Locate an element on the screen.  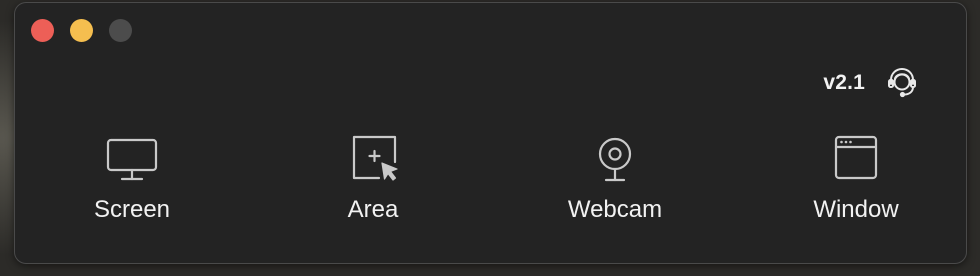
minimize-button is located at coordinates (81, 30).